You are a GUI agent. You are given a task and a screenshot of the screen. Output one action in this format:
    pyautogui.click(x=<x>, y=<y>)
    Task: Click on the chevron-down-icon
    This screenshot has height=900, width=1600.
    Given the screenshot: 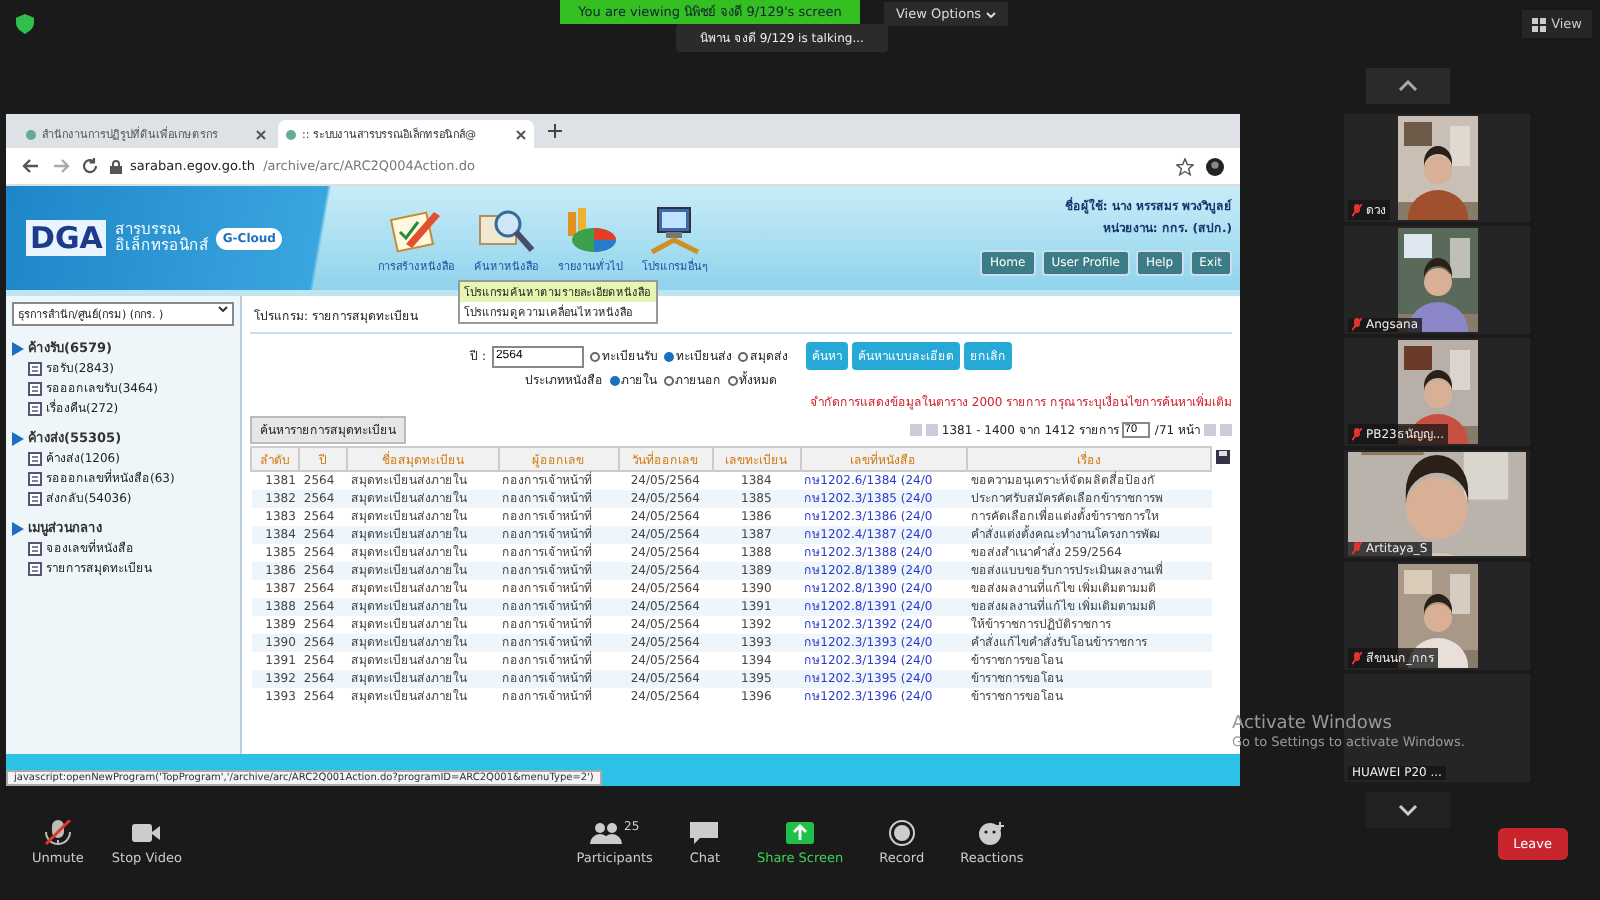 What is the action you would take?
    pyautogui.click(x=1408, y=810)
    